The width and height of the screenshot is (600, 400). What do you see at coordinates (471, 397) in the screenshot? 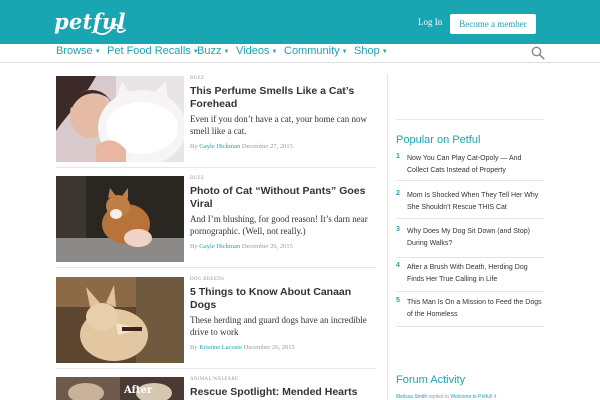
I see `forum-topic-link: Welcome to Petful!` at bounding box center [471, 397].